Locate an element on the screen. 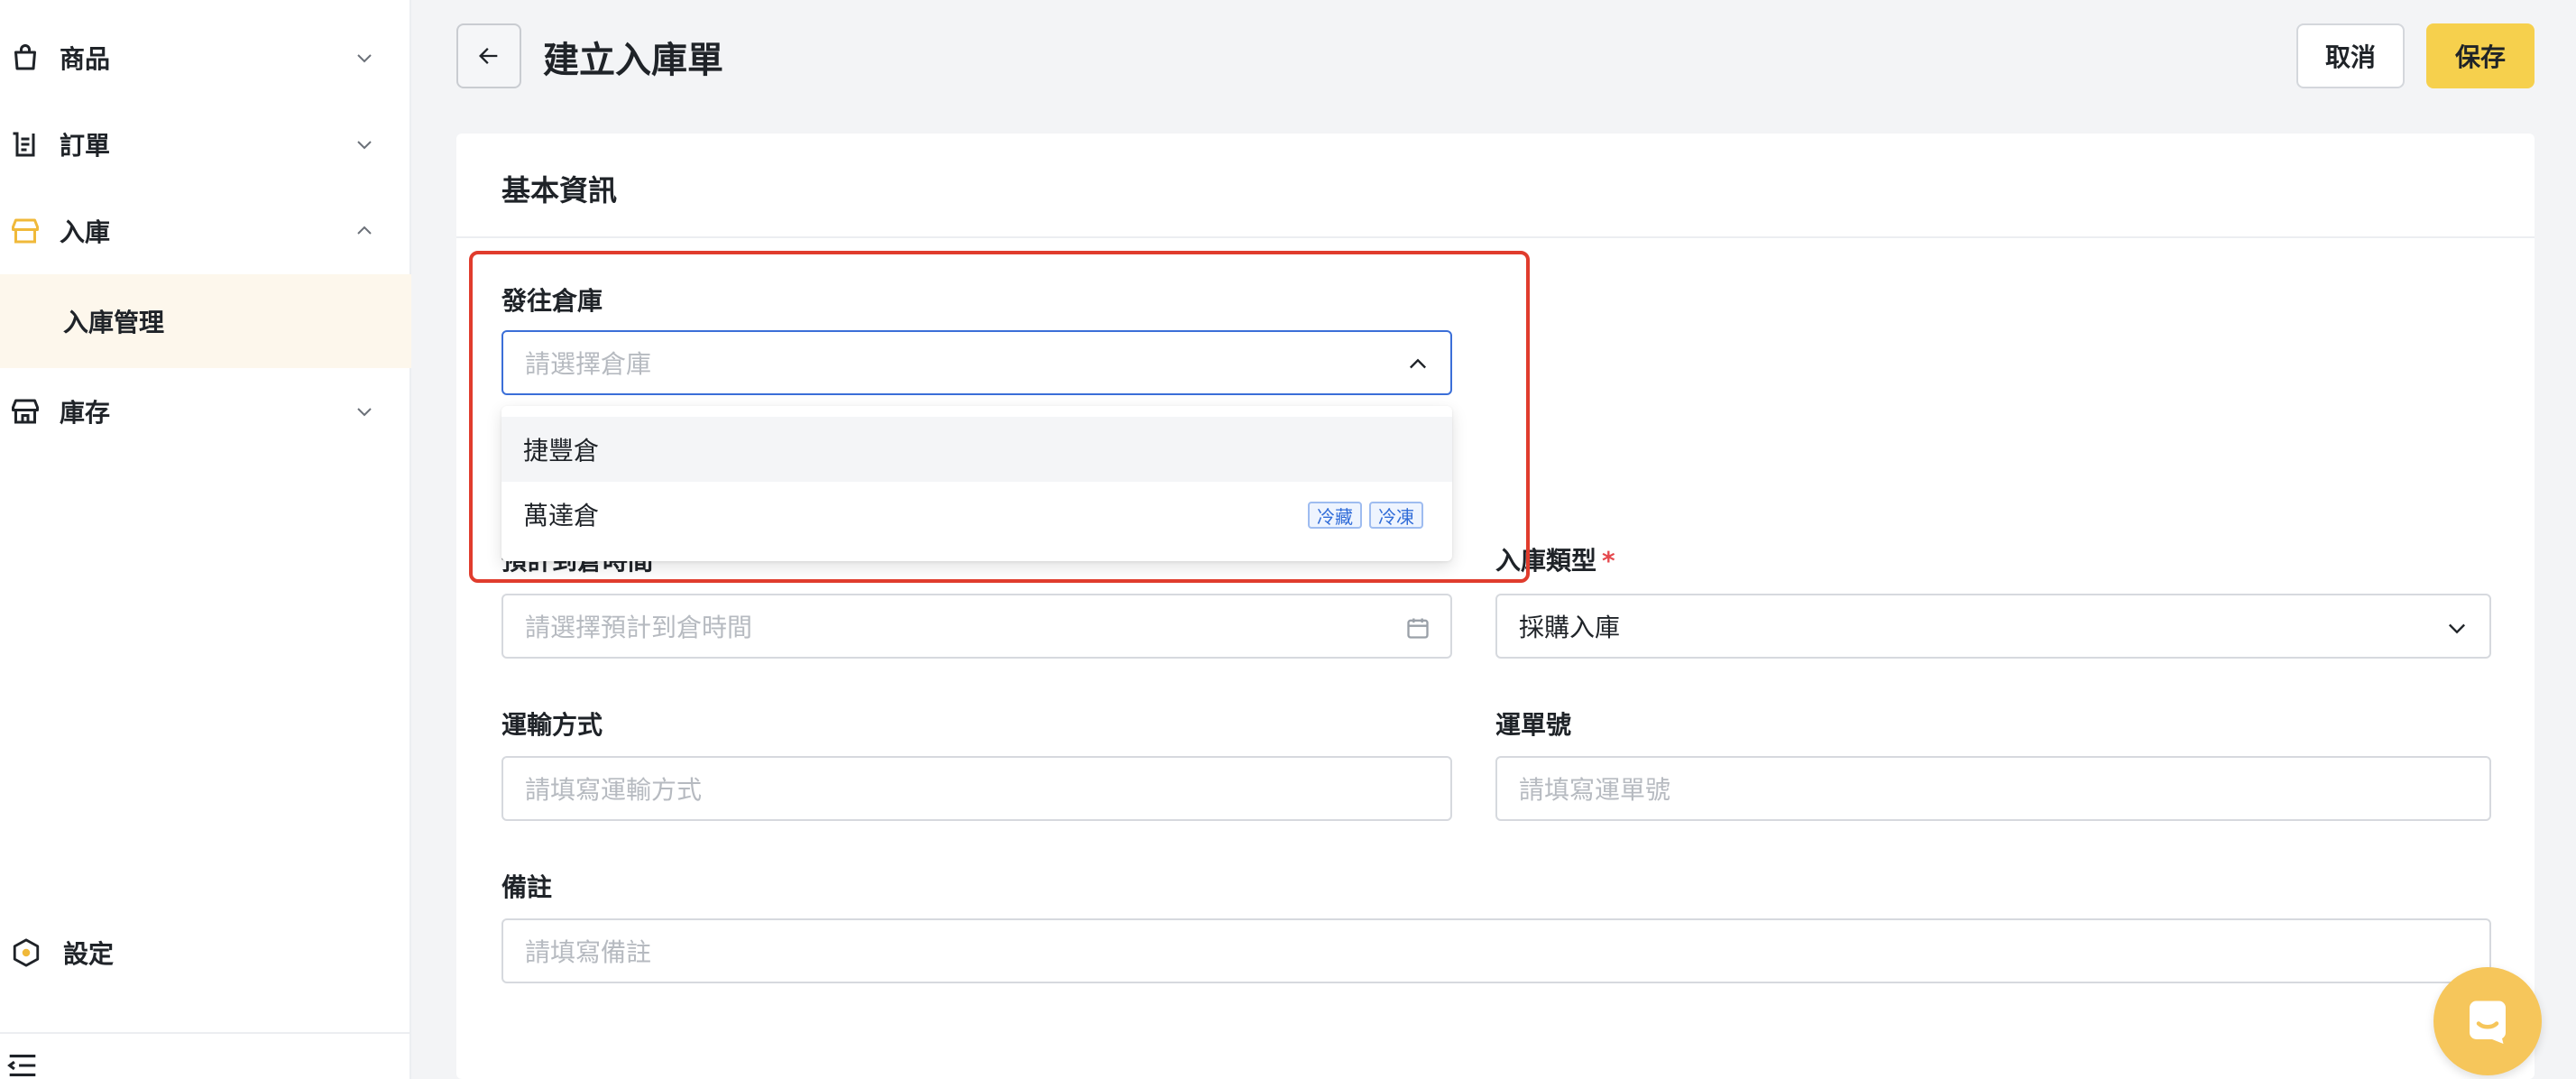 This screenshot has width=2576, height=1079. inbound-type-label-text: 入庫類型 is located at coordinates (1546, 561).